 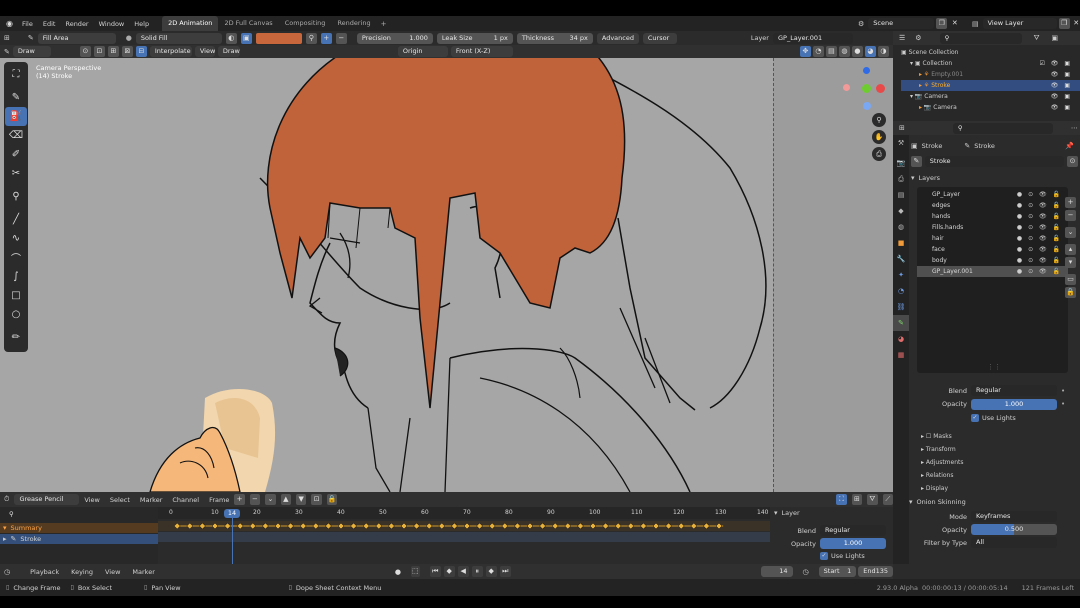 I want to click on current-frame-field: 14, so click(x=776, y=571).